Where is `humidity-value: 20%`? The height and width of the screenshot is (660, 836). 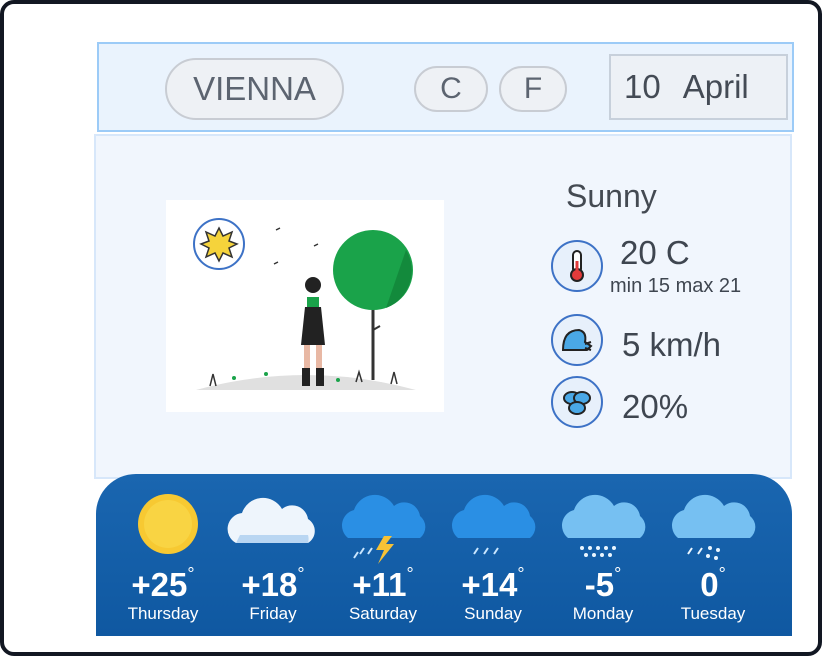 humidity-value: 20% is located at coordinates (655, 406).